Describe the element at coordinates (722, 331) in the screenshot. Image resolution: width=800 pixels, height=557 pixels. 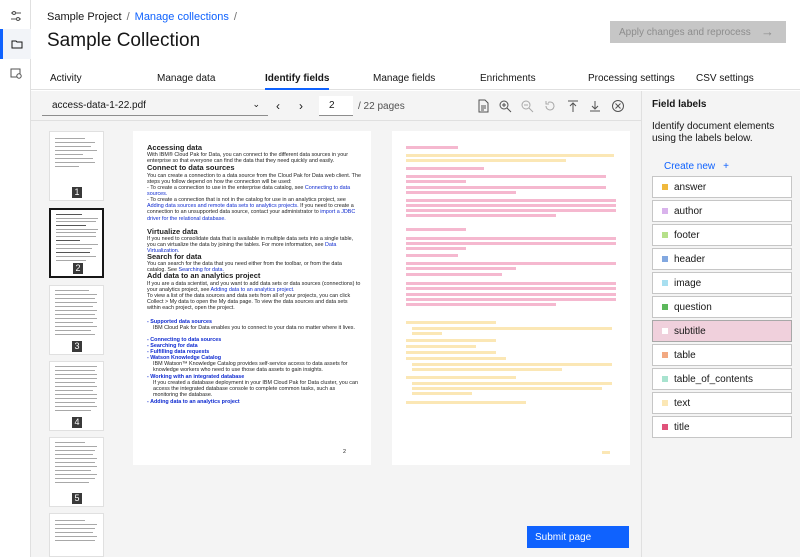
I see `field-label-subtitle: subtitle` at that location.